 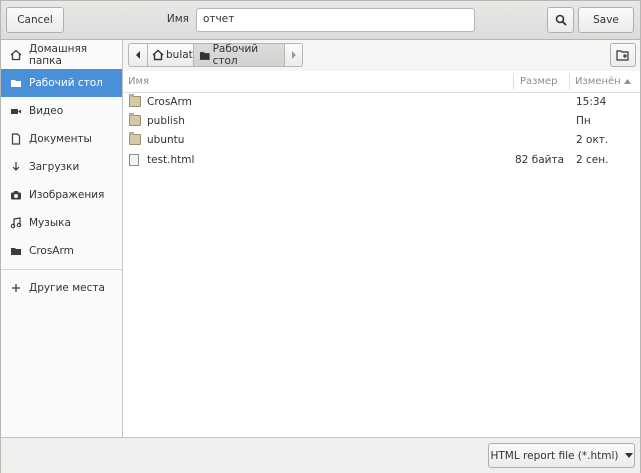 I want to click on search-button, so click(x=560, y=20).